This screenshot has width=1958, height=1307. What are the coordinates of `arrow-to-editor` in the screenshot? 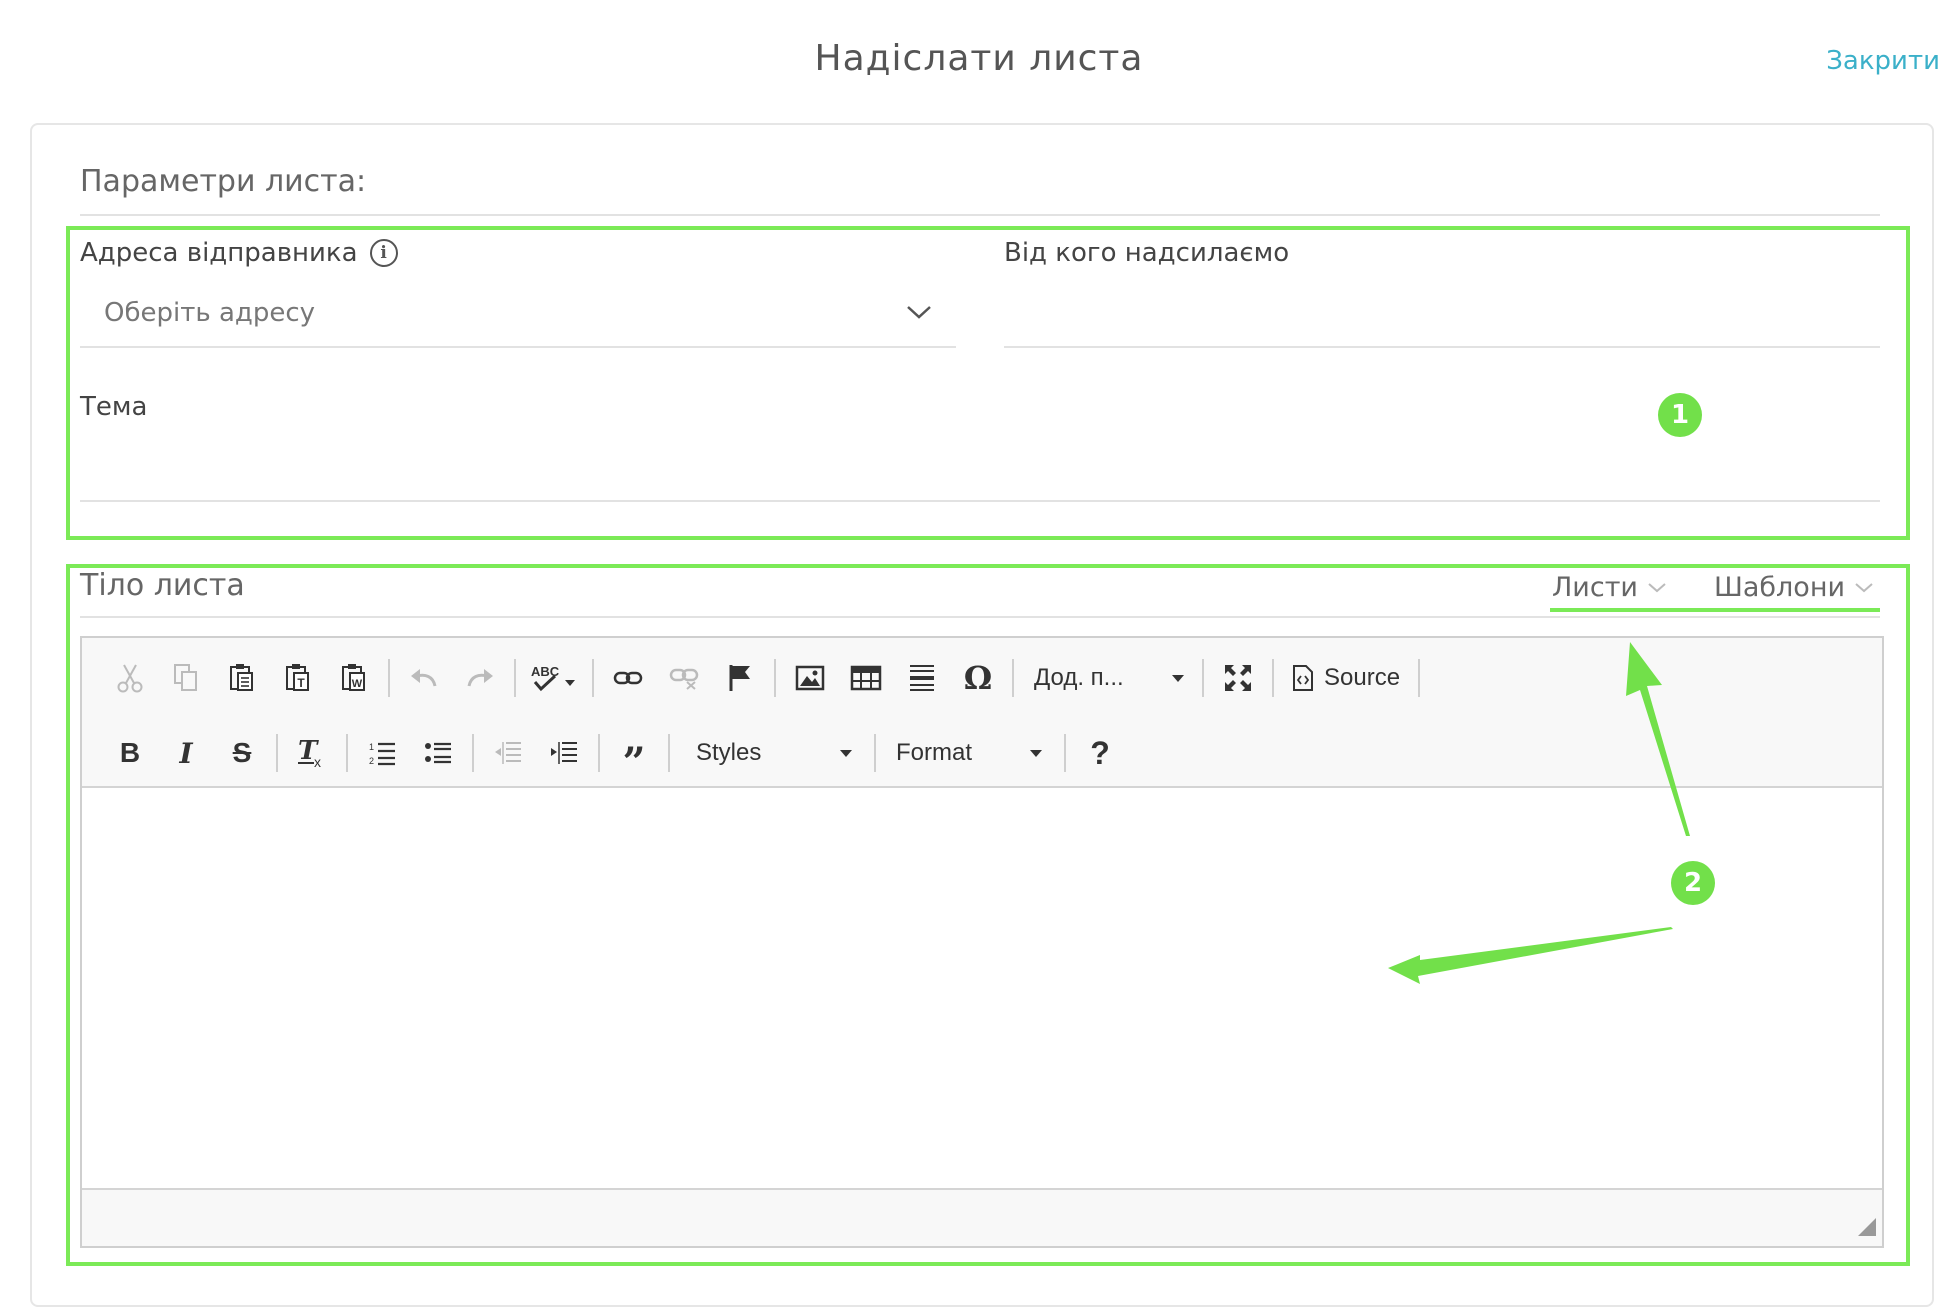 It's located at (1530, 955).